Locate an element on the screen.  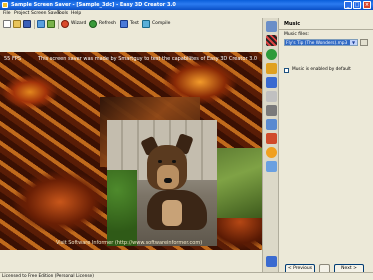
texture-icon is located at coordinates (271, 40).